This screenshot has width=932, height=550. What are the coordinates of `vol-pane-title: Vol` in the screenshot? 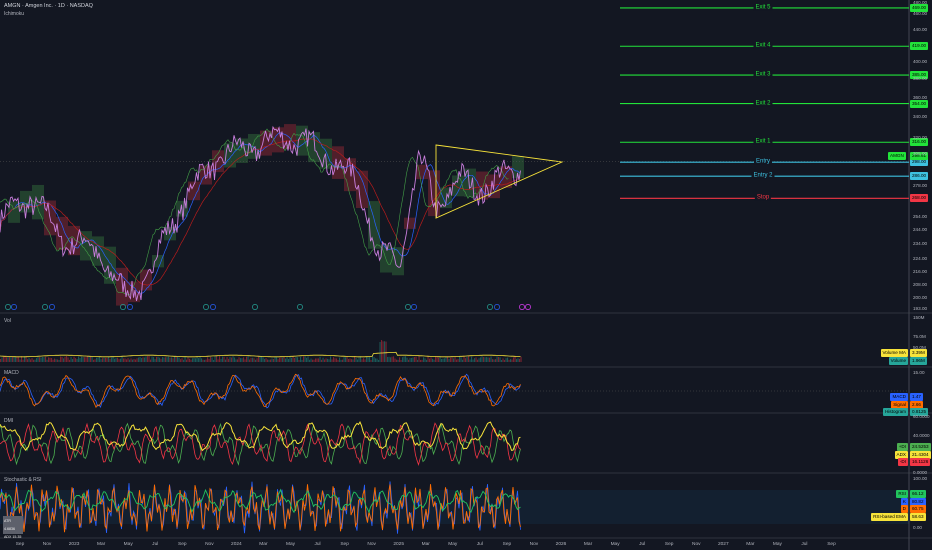 It's located at (7, 321).